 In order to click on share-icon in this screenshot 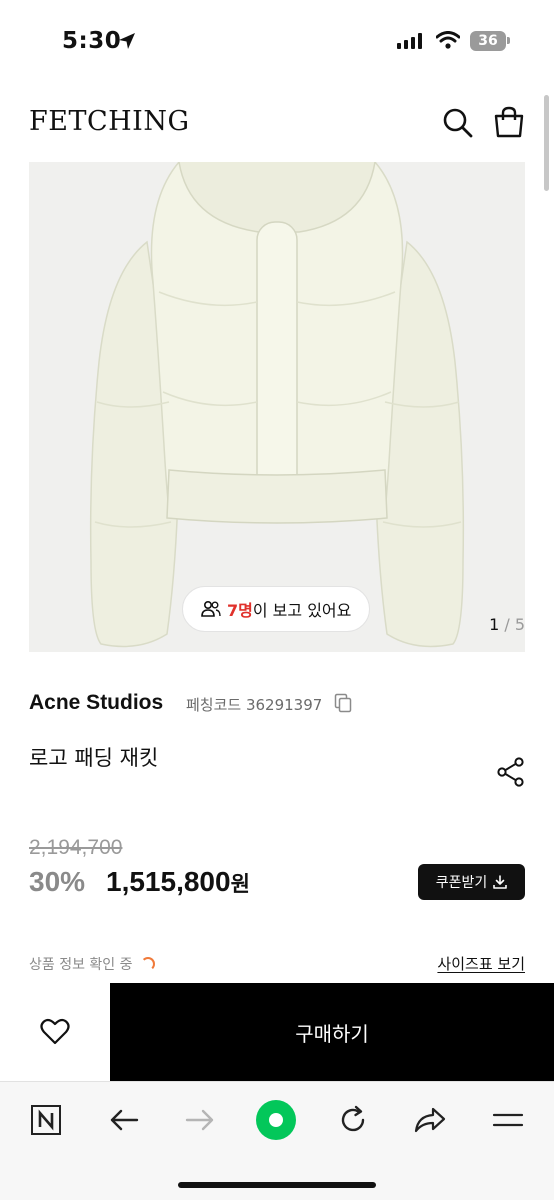, I will do `click(510, 772)`.